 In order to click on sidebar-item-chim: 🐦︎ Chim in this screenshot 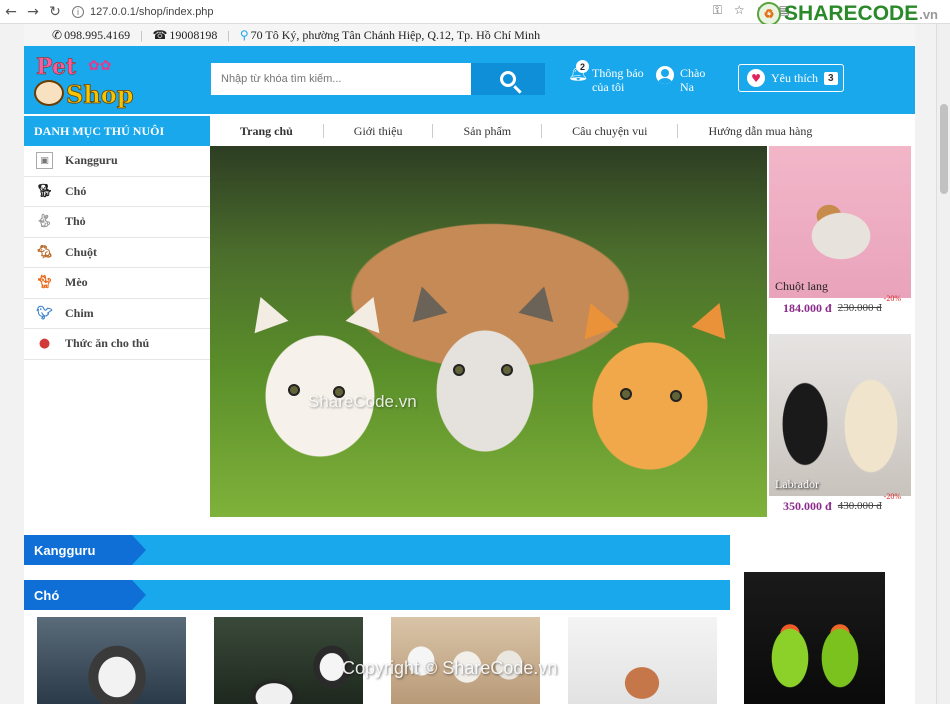, I will do `click(117, 314)`.